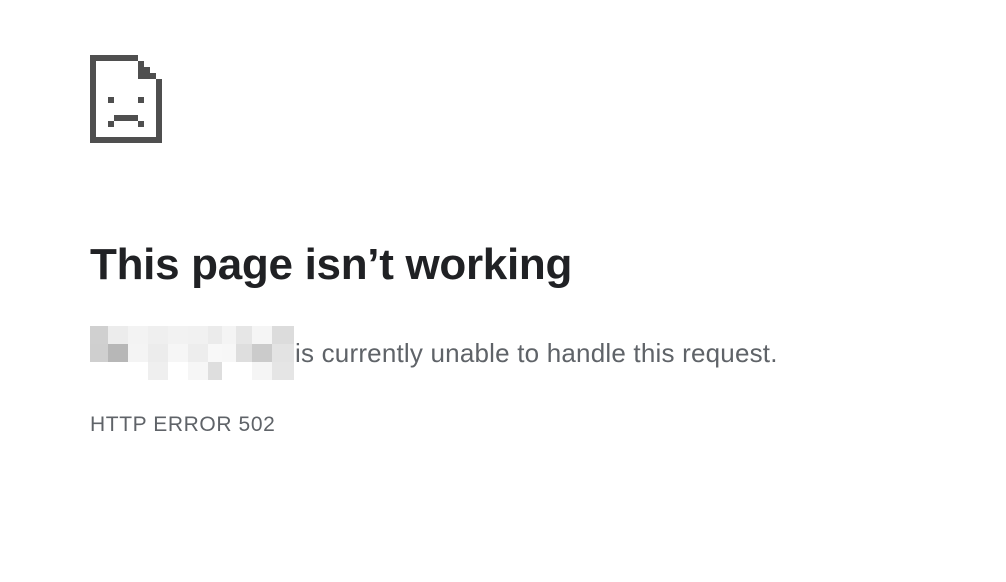 This screenshot has width=1006, height=582. What do you see at coordinates (126, 99) in the screenshot?
I see `sad-page-icon` at bounding box center [126, 99].